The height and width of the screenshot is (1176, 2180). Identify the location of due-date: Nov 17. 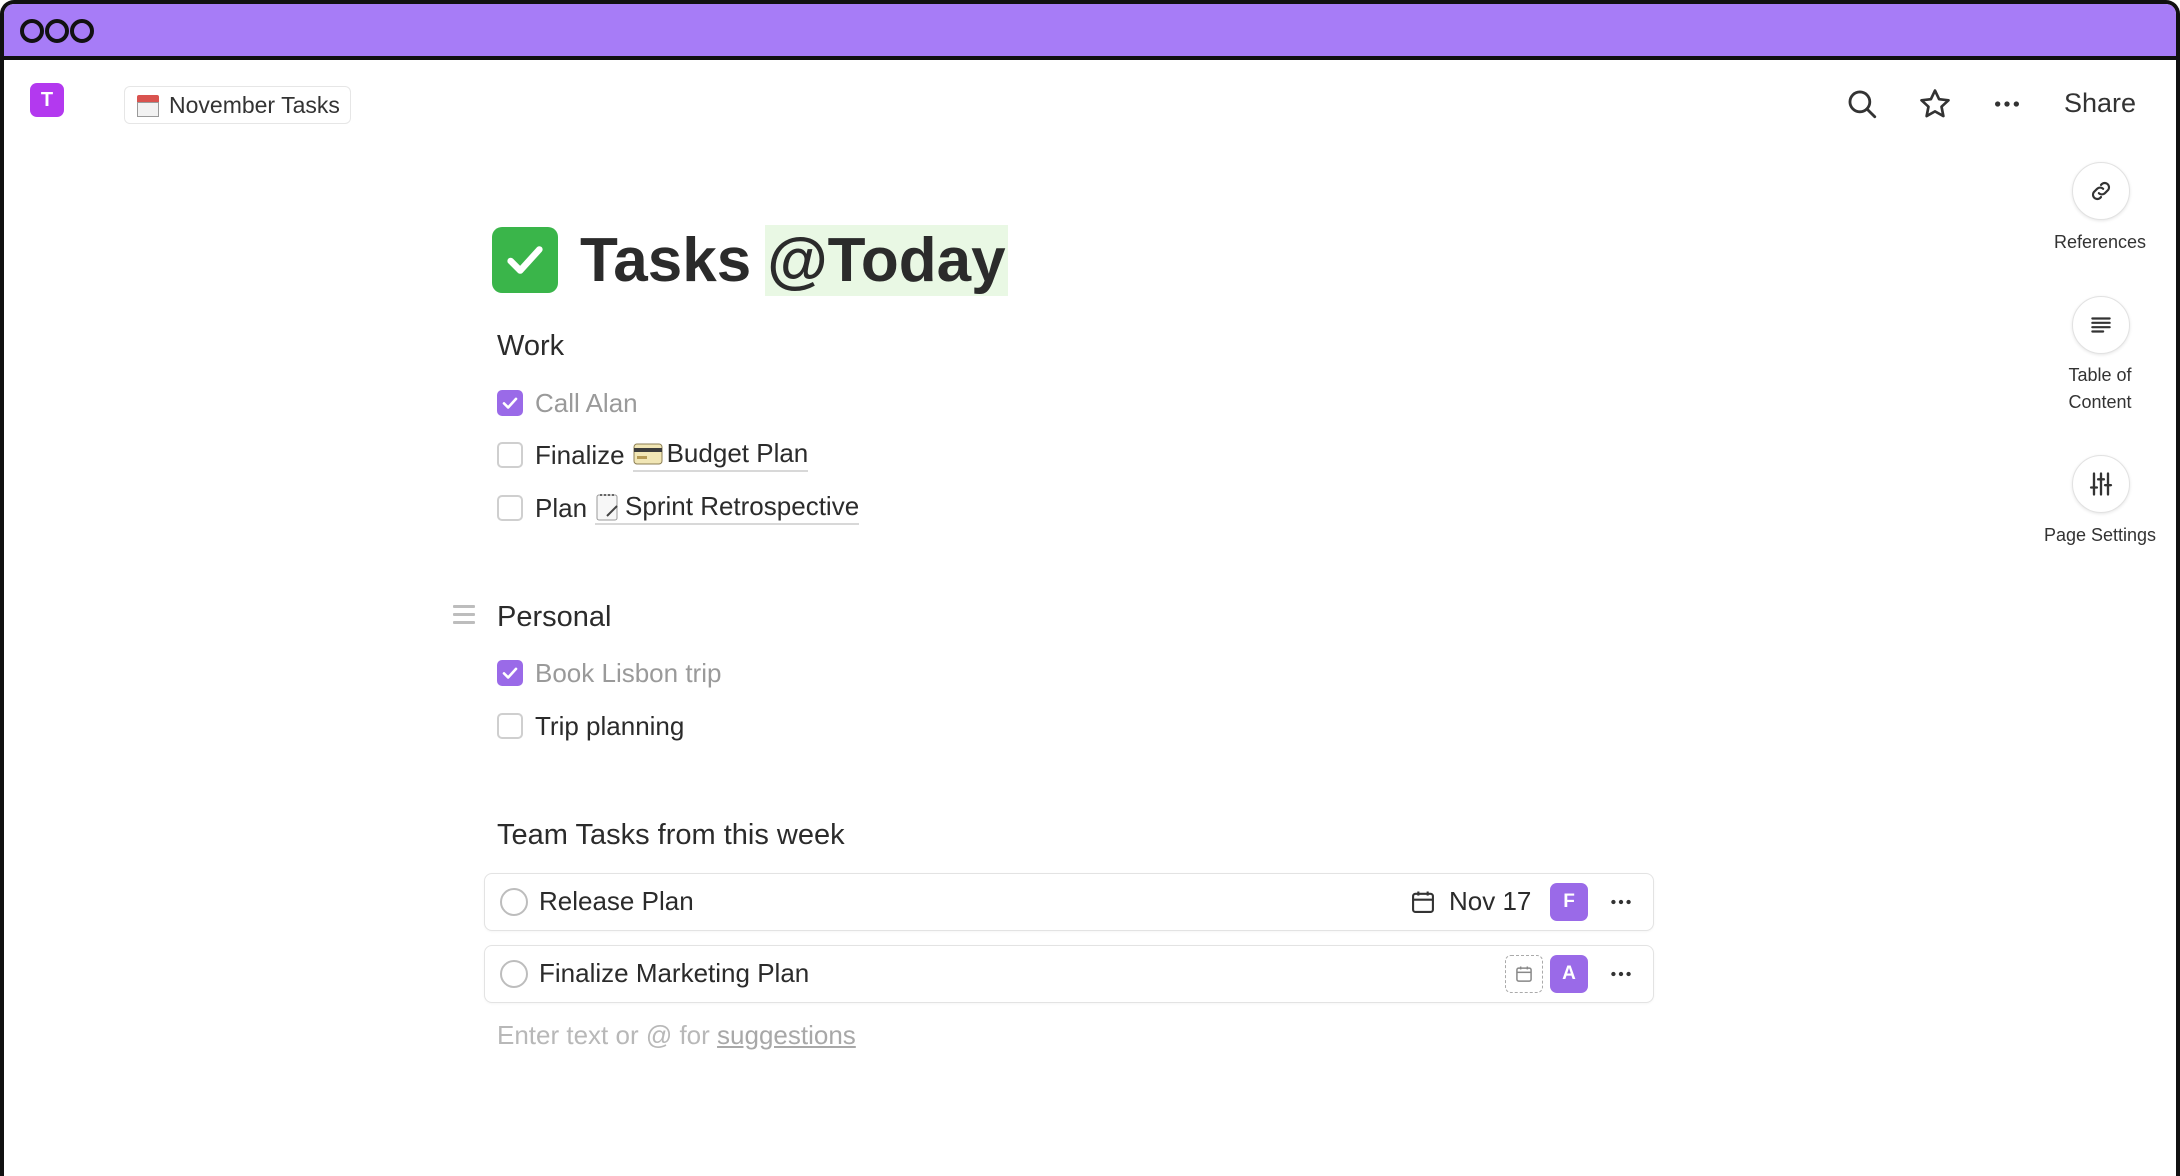
(1470, 901).